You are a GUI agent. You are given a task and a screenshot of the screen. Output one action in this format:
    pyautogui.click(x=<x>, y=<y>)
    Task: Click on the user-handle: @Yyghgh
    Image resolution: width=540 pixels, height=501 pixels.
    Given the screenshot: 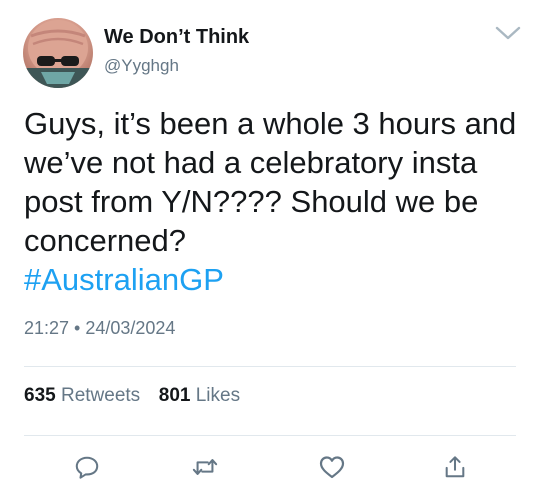 What is the action you would take?
    pyautogui.click(x=141, y=66)
    